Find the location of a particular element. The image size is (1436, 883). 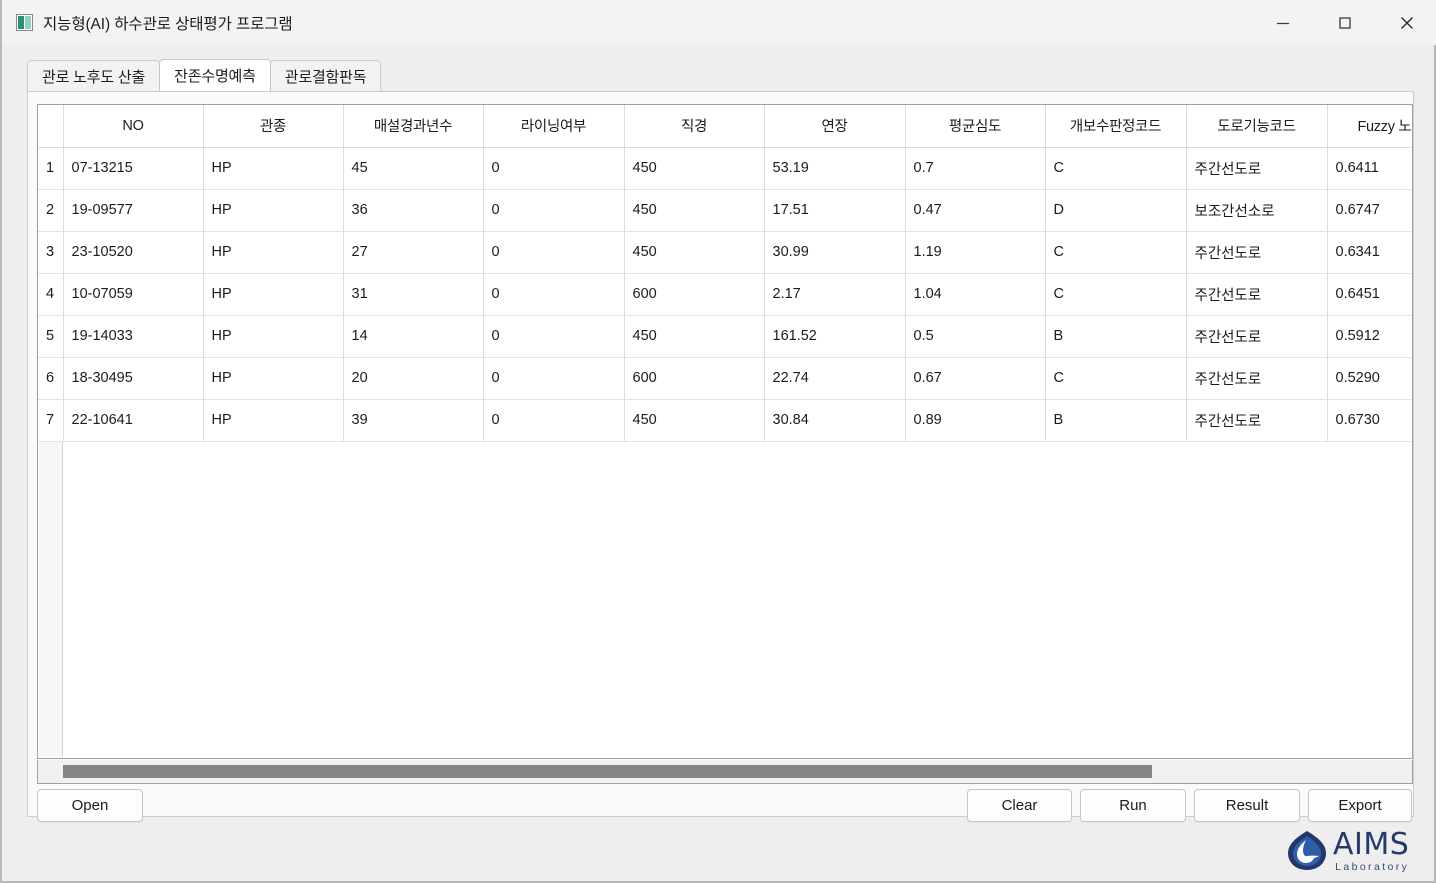

cell-no: 18-30495 is located at coordinates (133, 378).